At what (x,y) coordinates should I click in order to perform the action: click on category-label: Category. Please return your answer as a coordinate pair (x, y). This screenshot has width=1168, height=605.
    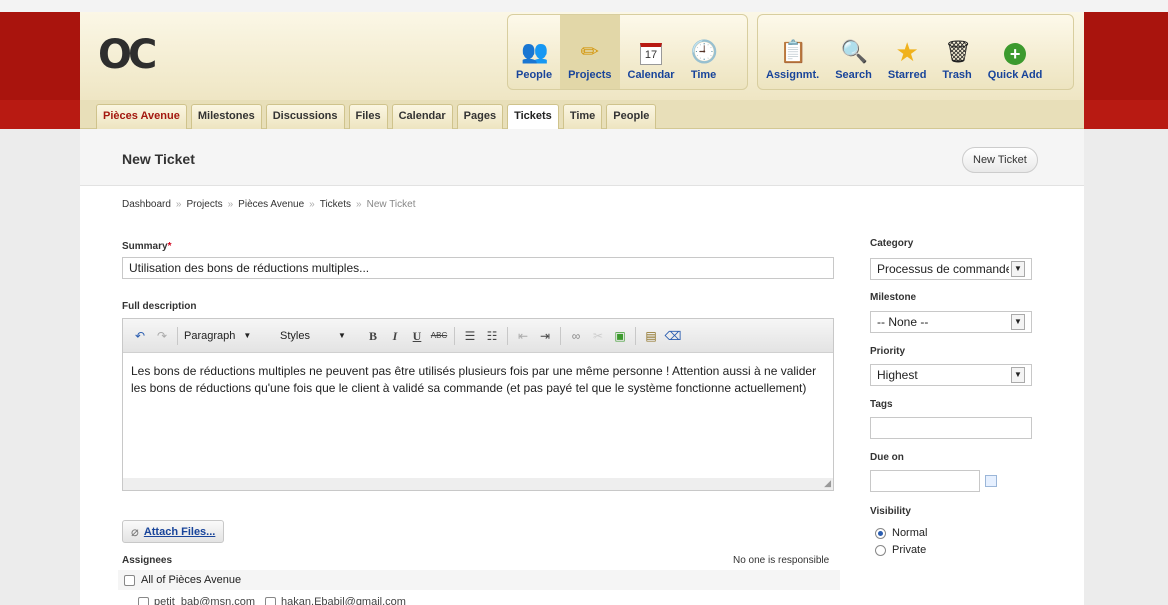
    Looking at the image, I should click on (892, 243).